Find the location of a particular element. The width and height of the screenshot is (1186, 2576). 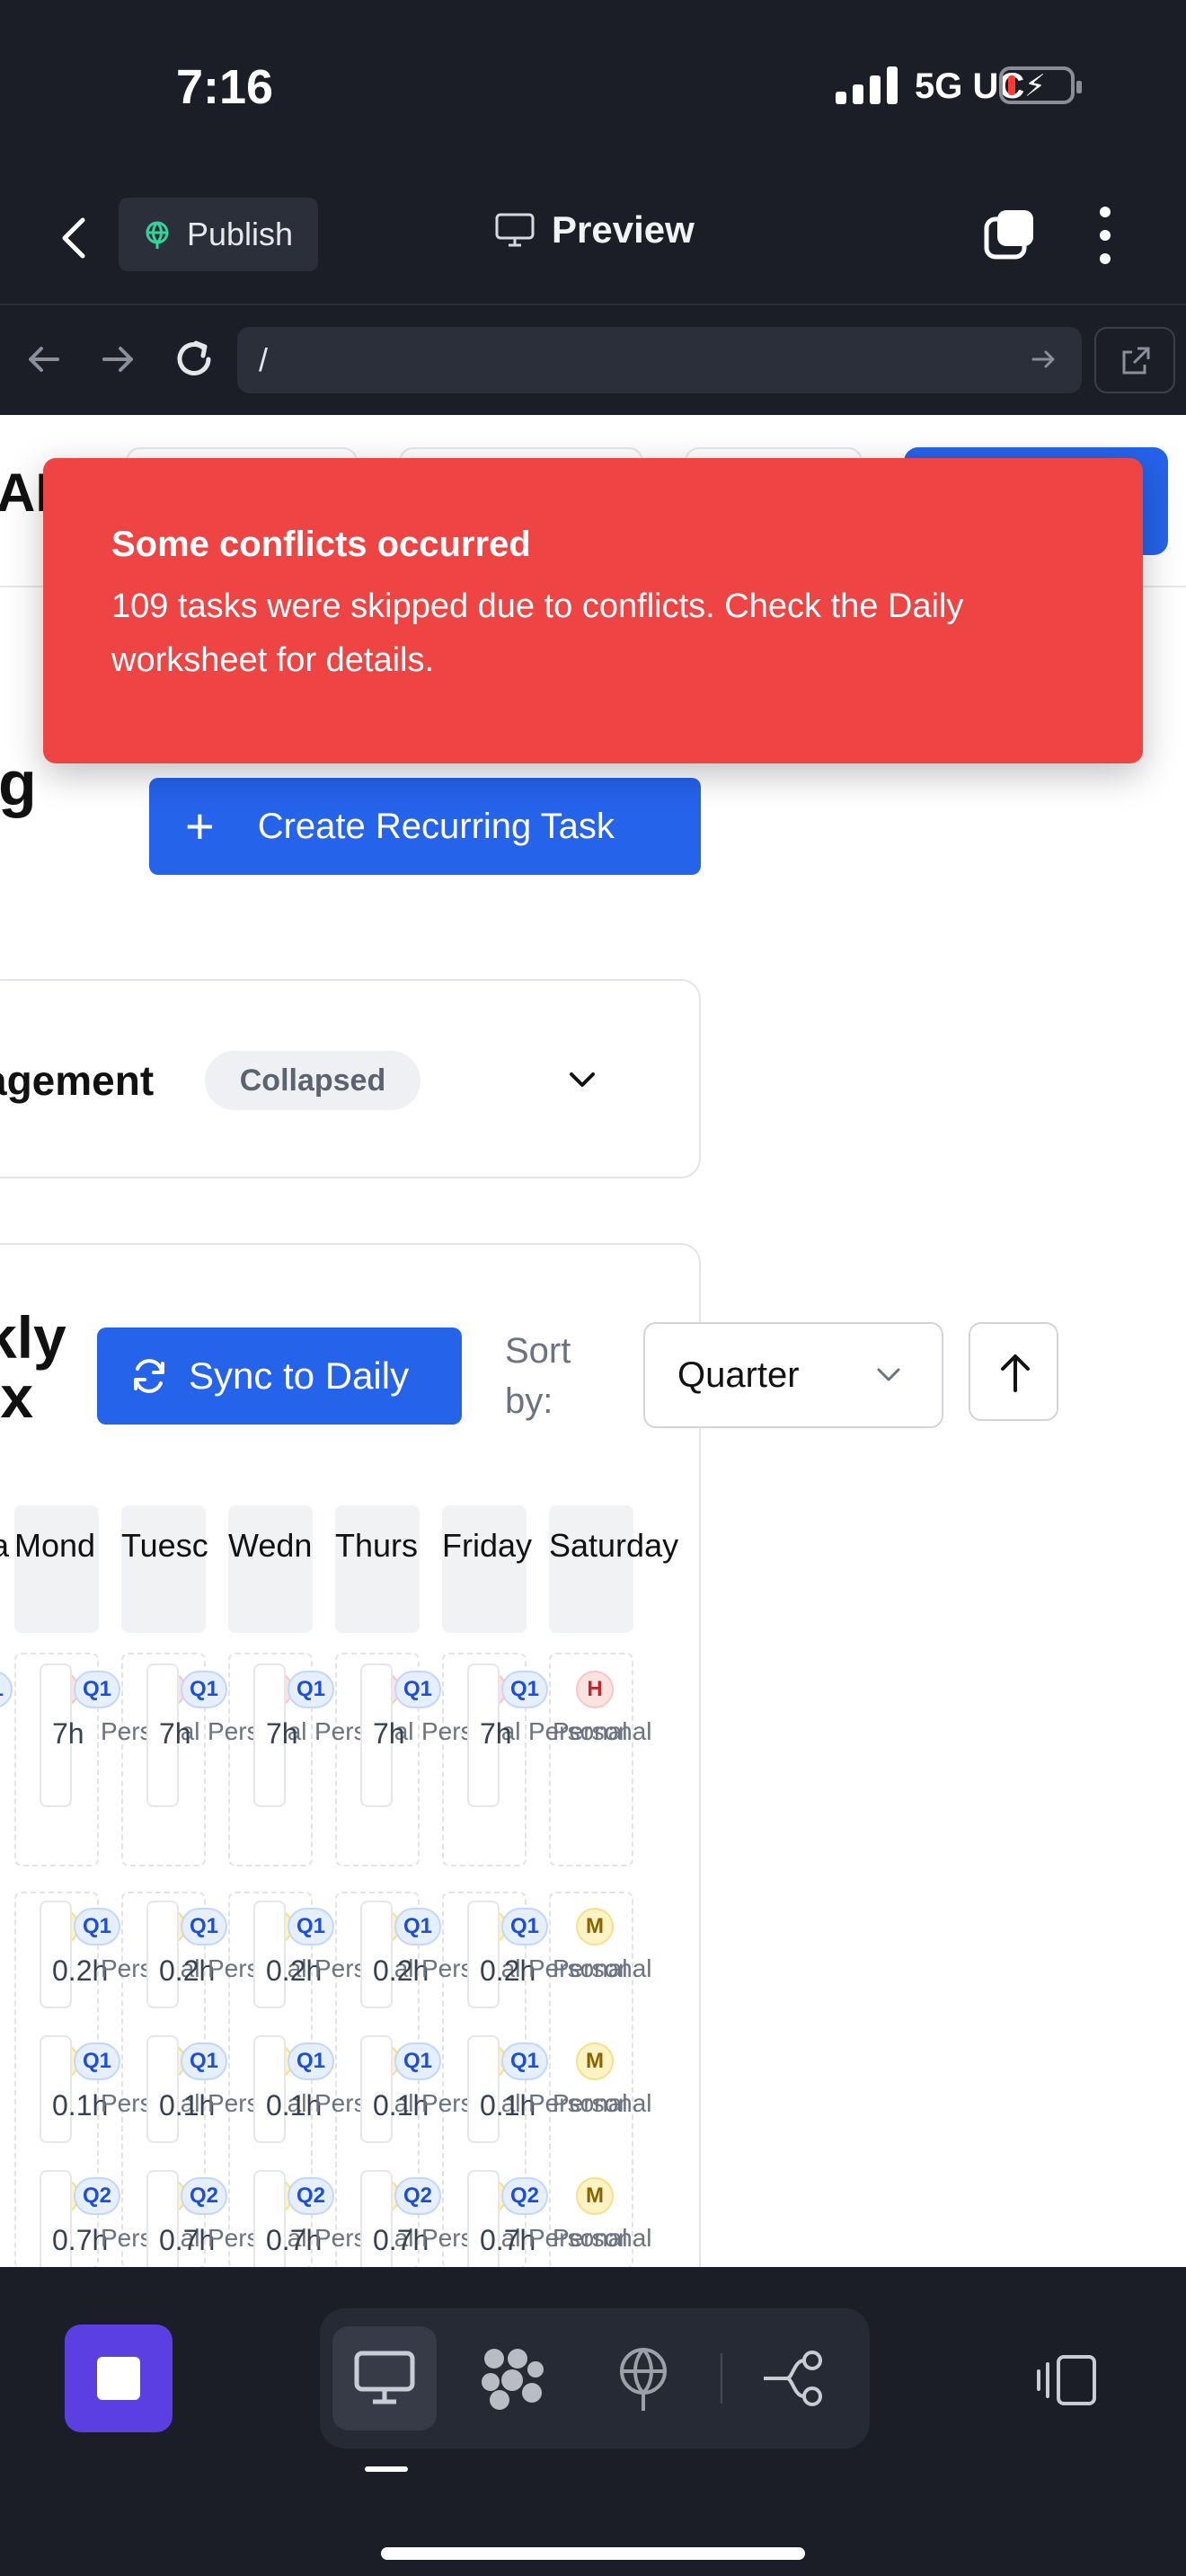

reload-icon is located at coordinates (194, 359).